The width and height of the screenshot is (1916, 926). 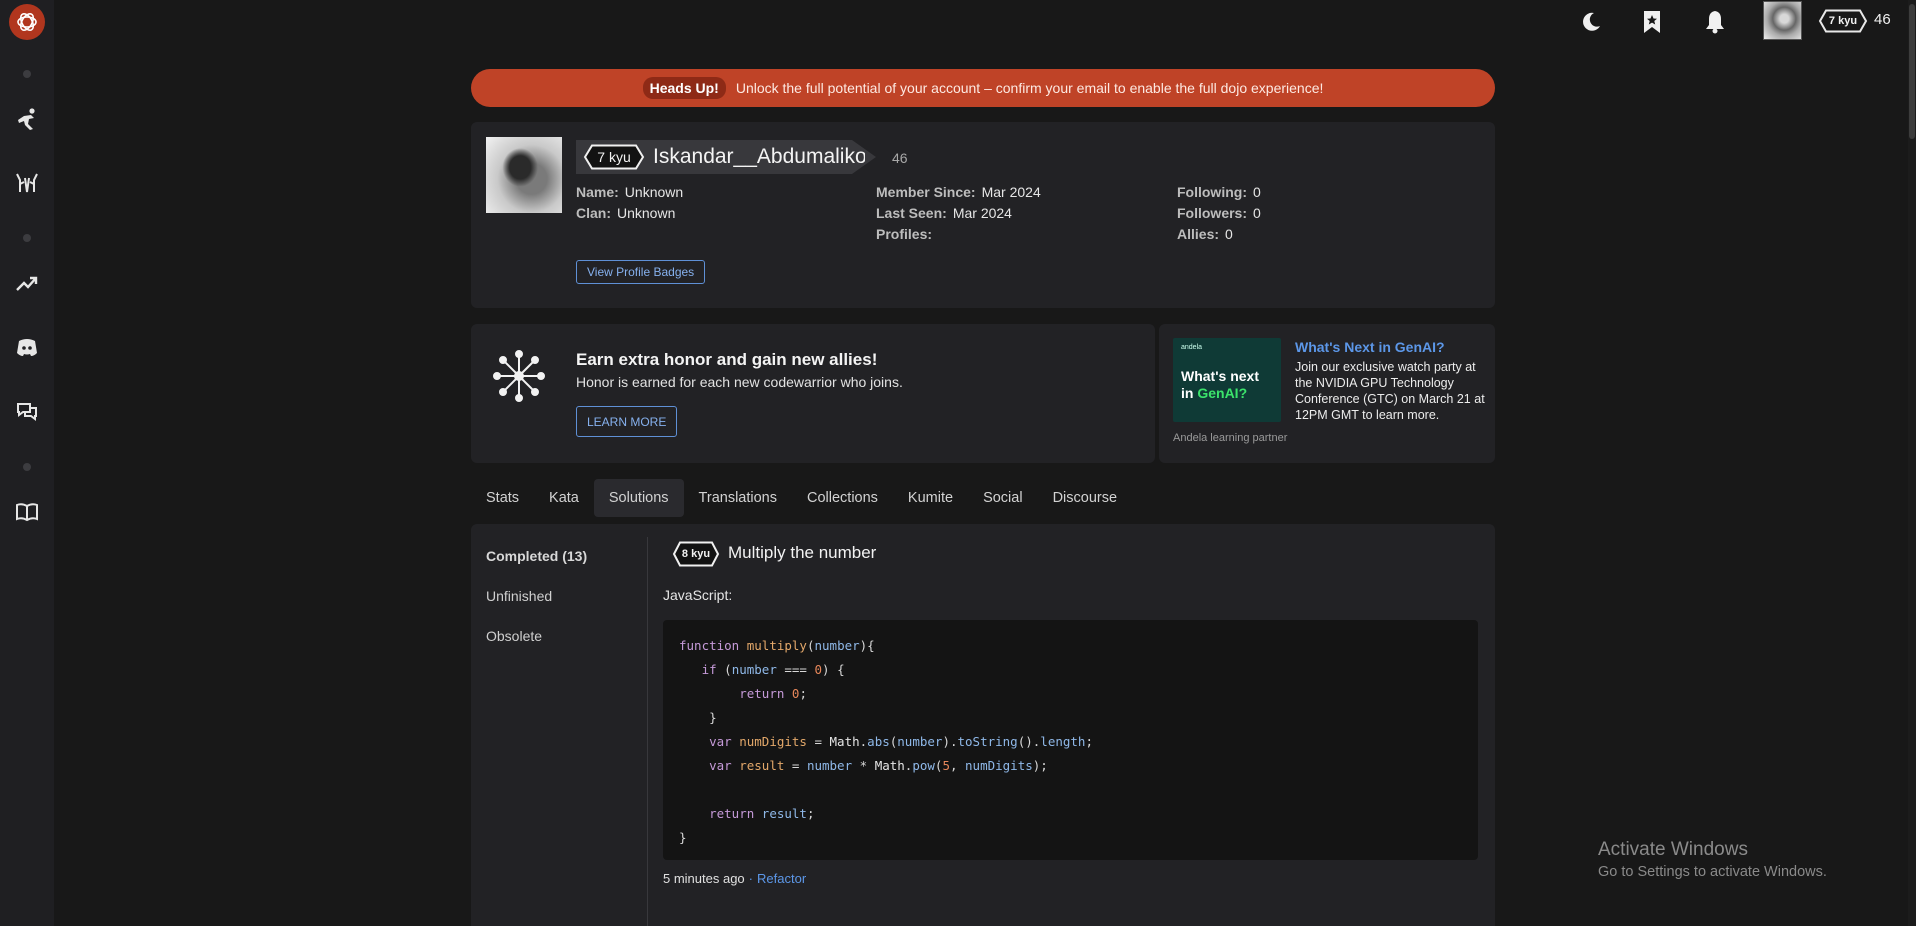 What do you see at coordinates (1222, 393) in the screenshot?
I see `ad-image-line2b: GenAI?` at bounding box center [1222, 393].